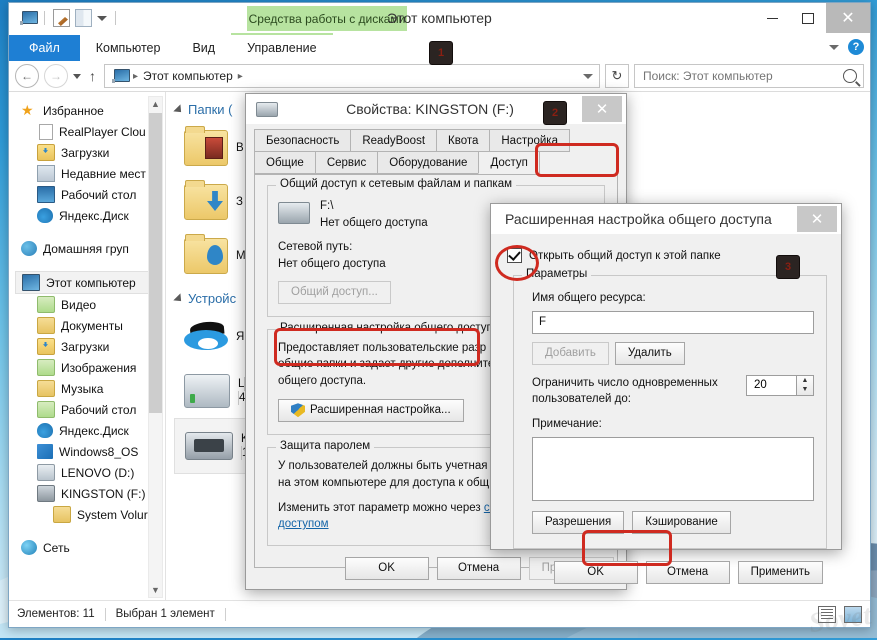 Image resolution: width=877 pixels, height=640 pixels. Describe the element at coordinates (649, 353) in the screenshot. I see `remove-share-button: Удалить` at that location.